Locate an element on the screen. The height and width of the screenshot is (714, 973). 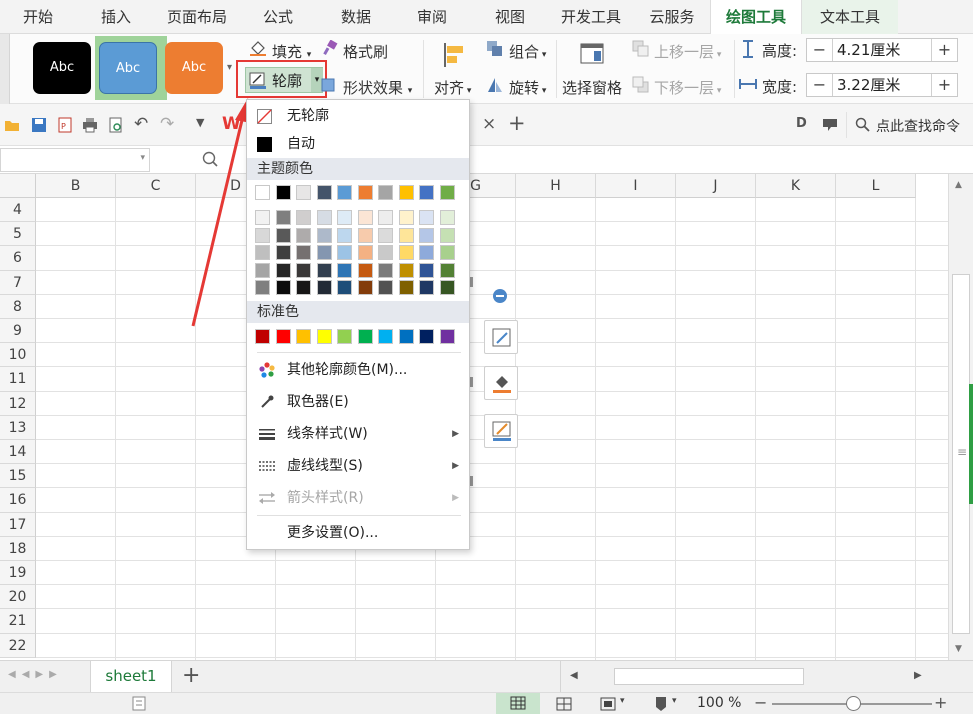
select-all-corner is located at coordinates (18, 186).